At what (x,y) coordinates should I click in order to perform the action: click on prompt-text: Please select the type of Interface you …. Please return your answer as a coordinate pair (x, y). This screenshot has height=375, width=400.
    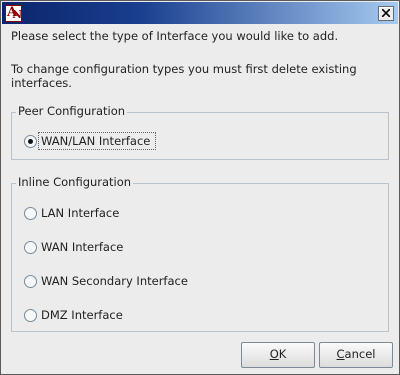
    Looking at the image, I should click on (175, 36).